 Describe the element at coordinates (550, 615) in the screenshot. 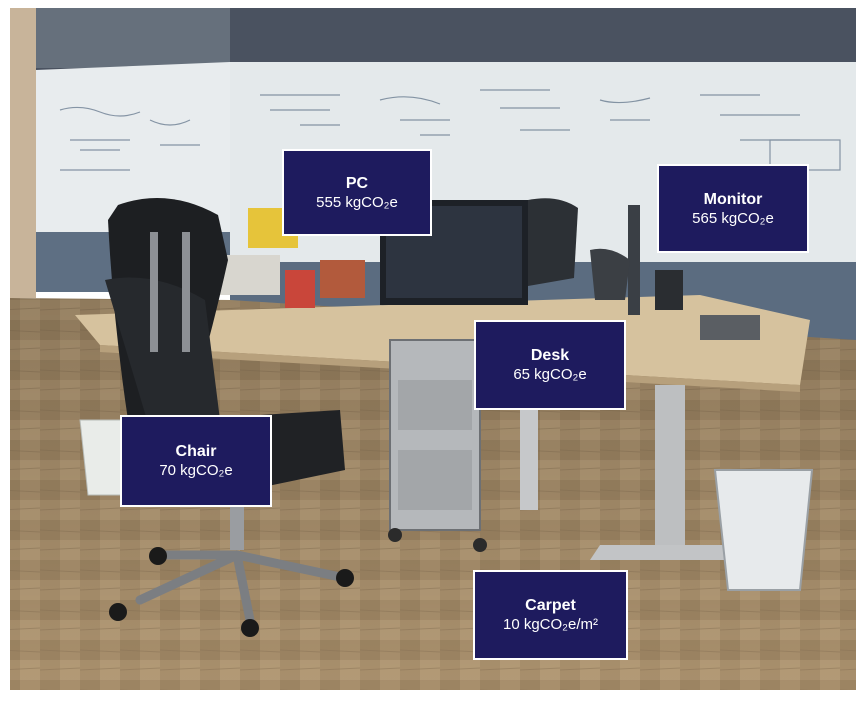

I see `carpet-label: Carpet 10 kgCO₂e/m²` at that location.